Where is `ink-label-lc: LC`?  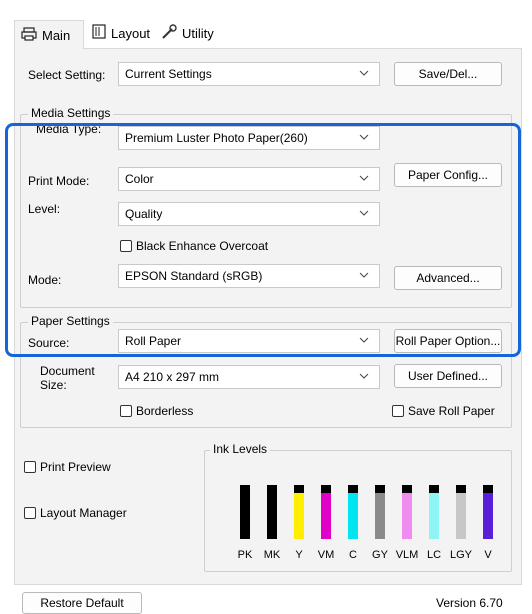
ink-label-lc: LC is located at coordinates (434, 555).